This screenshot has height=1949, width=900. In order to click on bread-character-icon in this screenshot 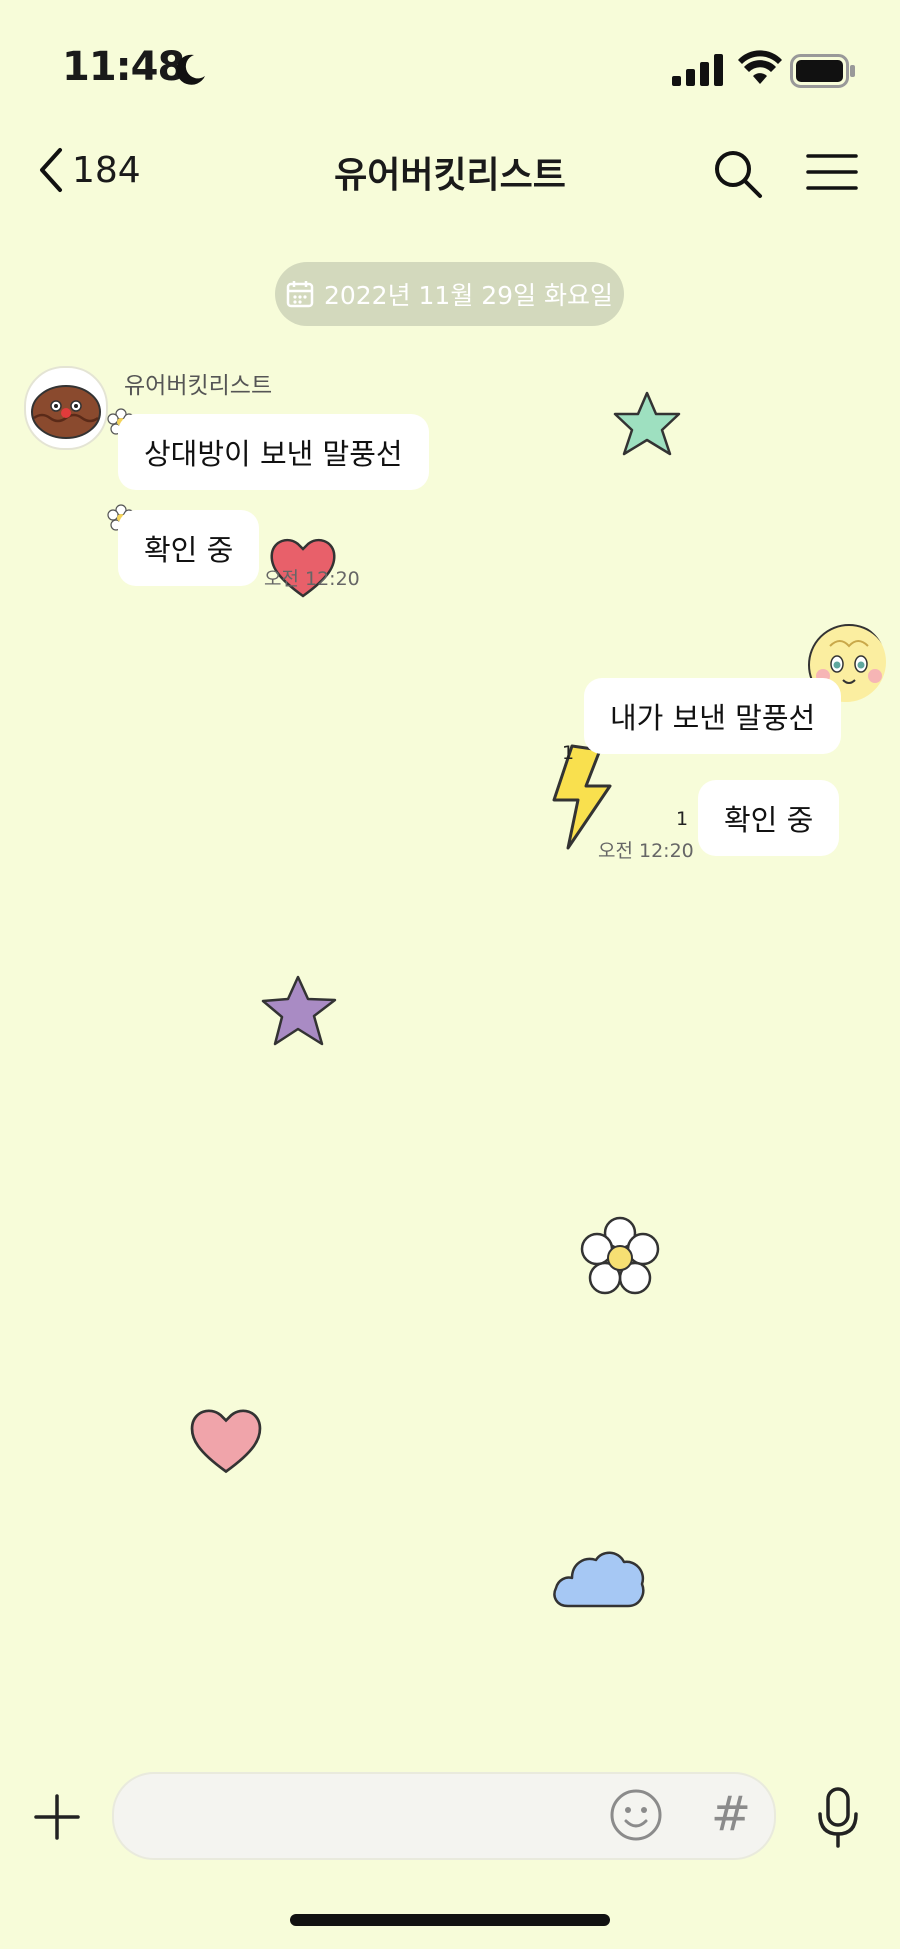, I will do `click(66, 412)`.